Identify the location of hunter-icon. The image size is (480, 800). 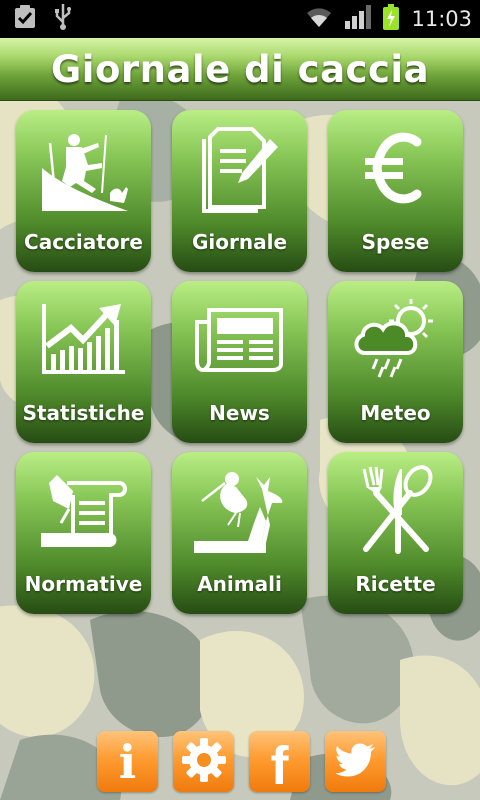
(83, 168).